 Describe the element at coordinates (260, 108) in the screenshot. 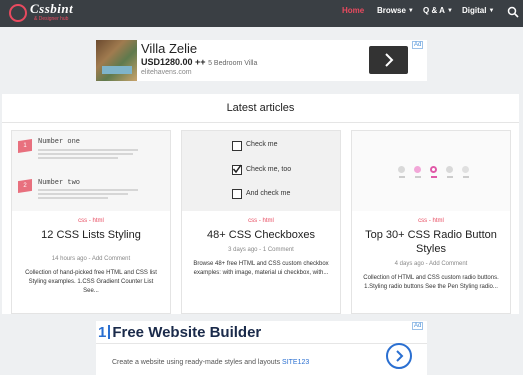

I see `section-title: Latest articles` at that location.